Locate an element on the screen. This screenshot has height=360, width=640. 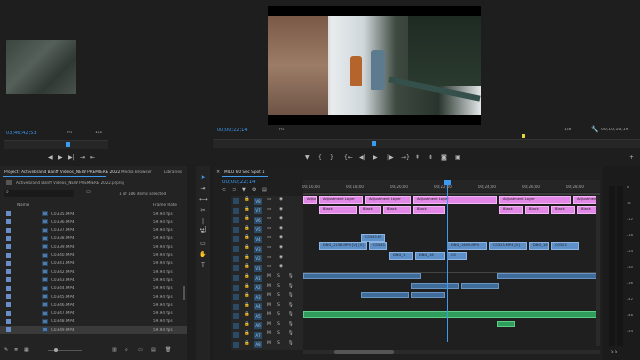
step-forward-program-icon: |▶ is located at coordinates (390, 157).